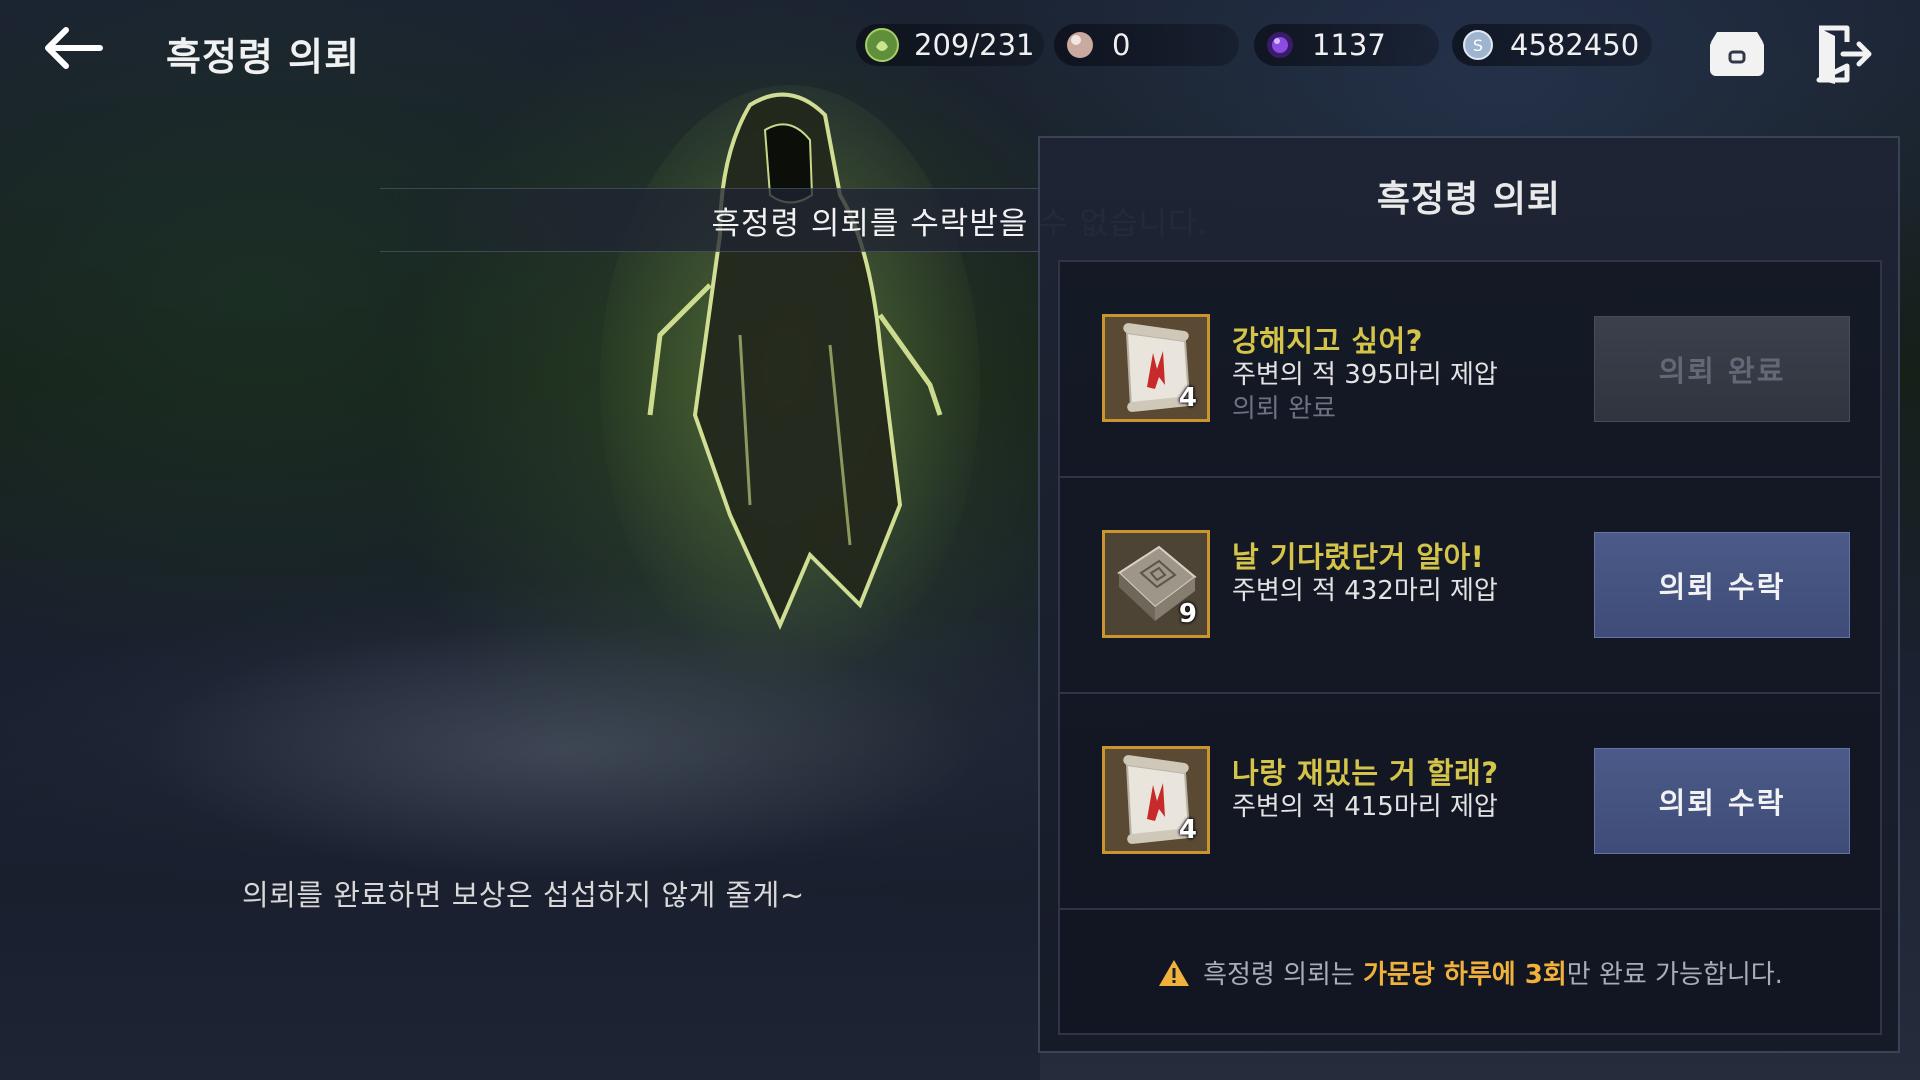 The height and width of the screenshot is (1080, 1920). Describe the element at coordinates (1465, 975) in the screenshot. I see `footer-text-highlight: 가문당 하루에 3회` at that location.